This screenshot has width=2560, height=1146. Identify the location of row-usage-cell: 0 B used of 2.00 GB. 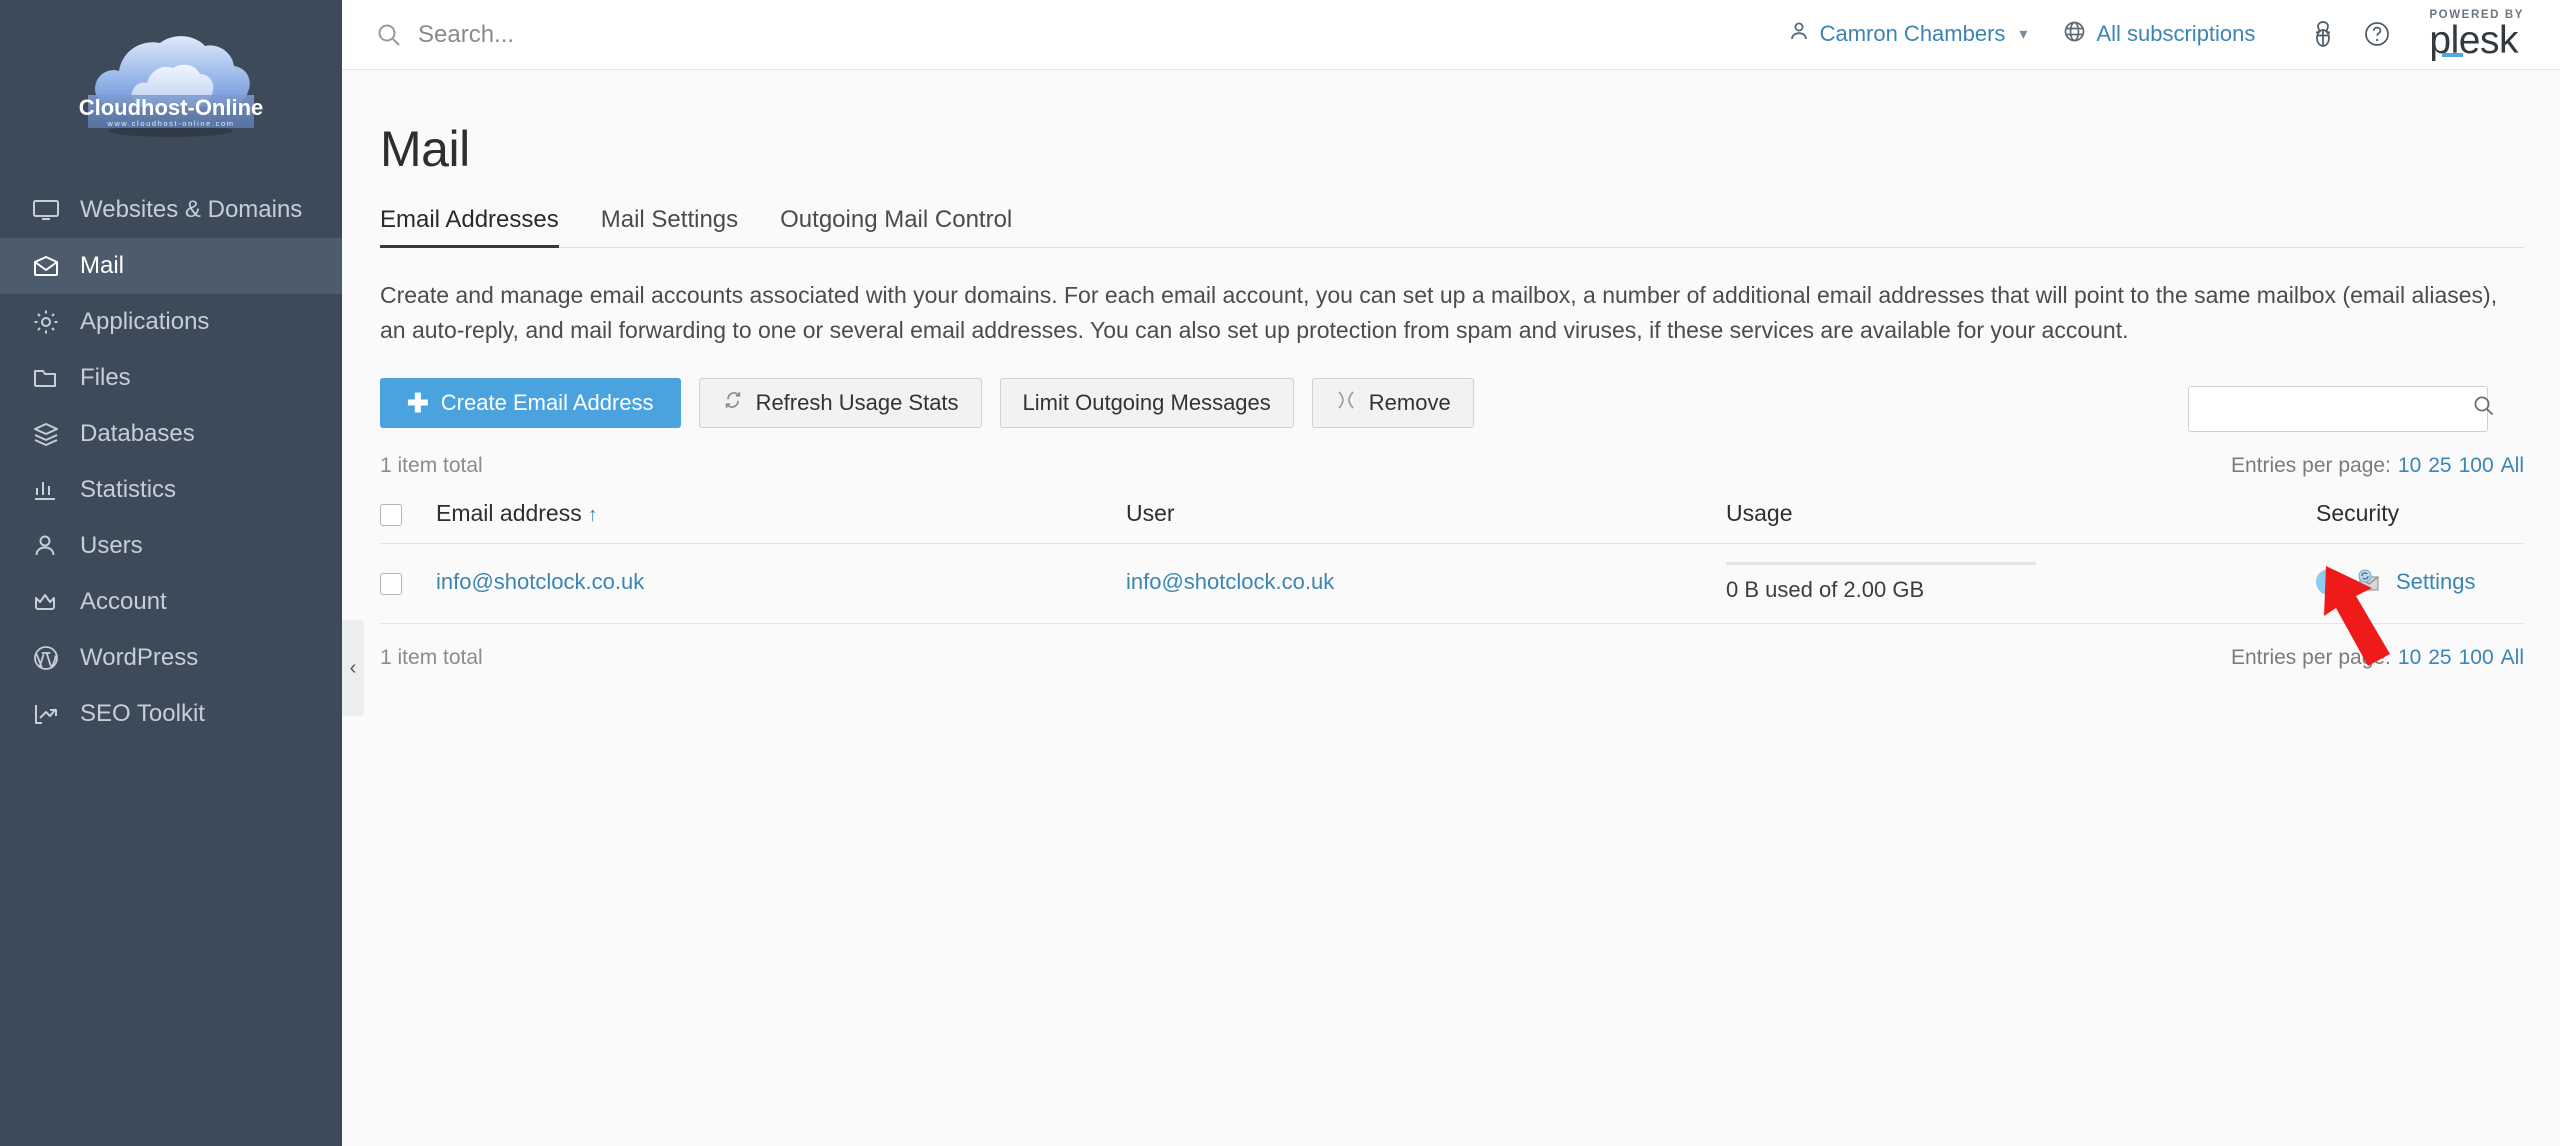
(2021, 583).